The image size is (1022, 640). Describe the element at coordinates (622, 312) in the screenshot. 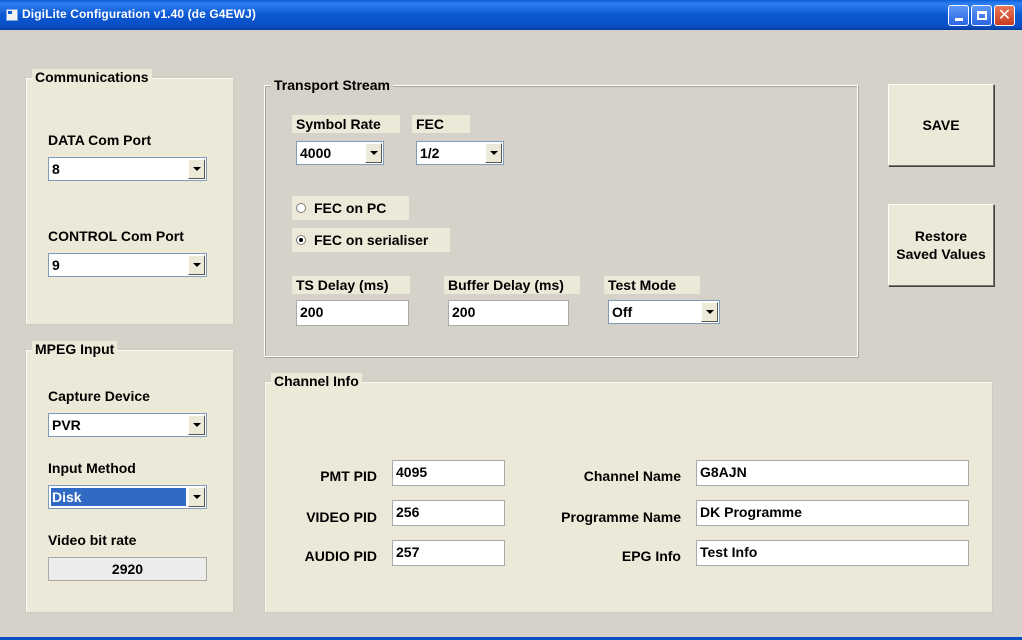

I see `test-mode-value: Off` at that location.